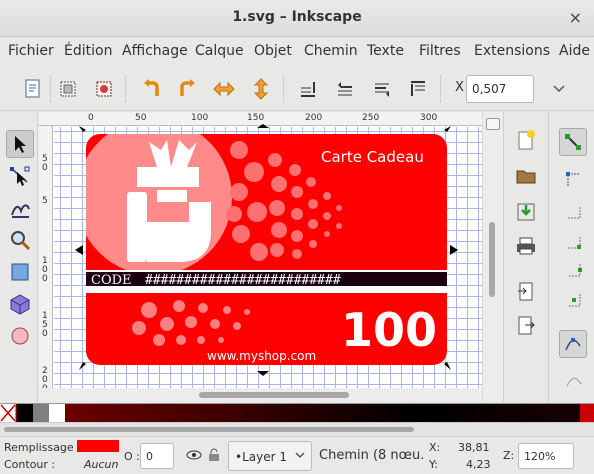 The width and height of the screenshot is (594, 474). I want to click on snap-bbox-edges-icon, so click(574, 212).